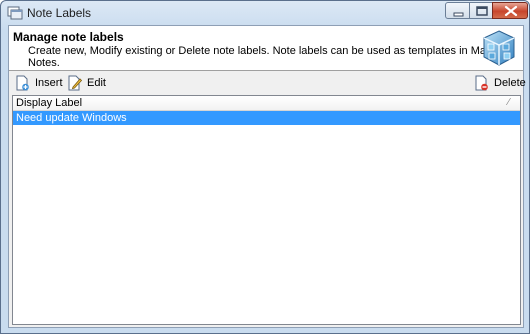  Describe the element at coordinates (499, 48) in the screenshot. I see `cube-logo-icon` at that location.